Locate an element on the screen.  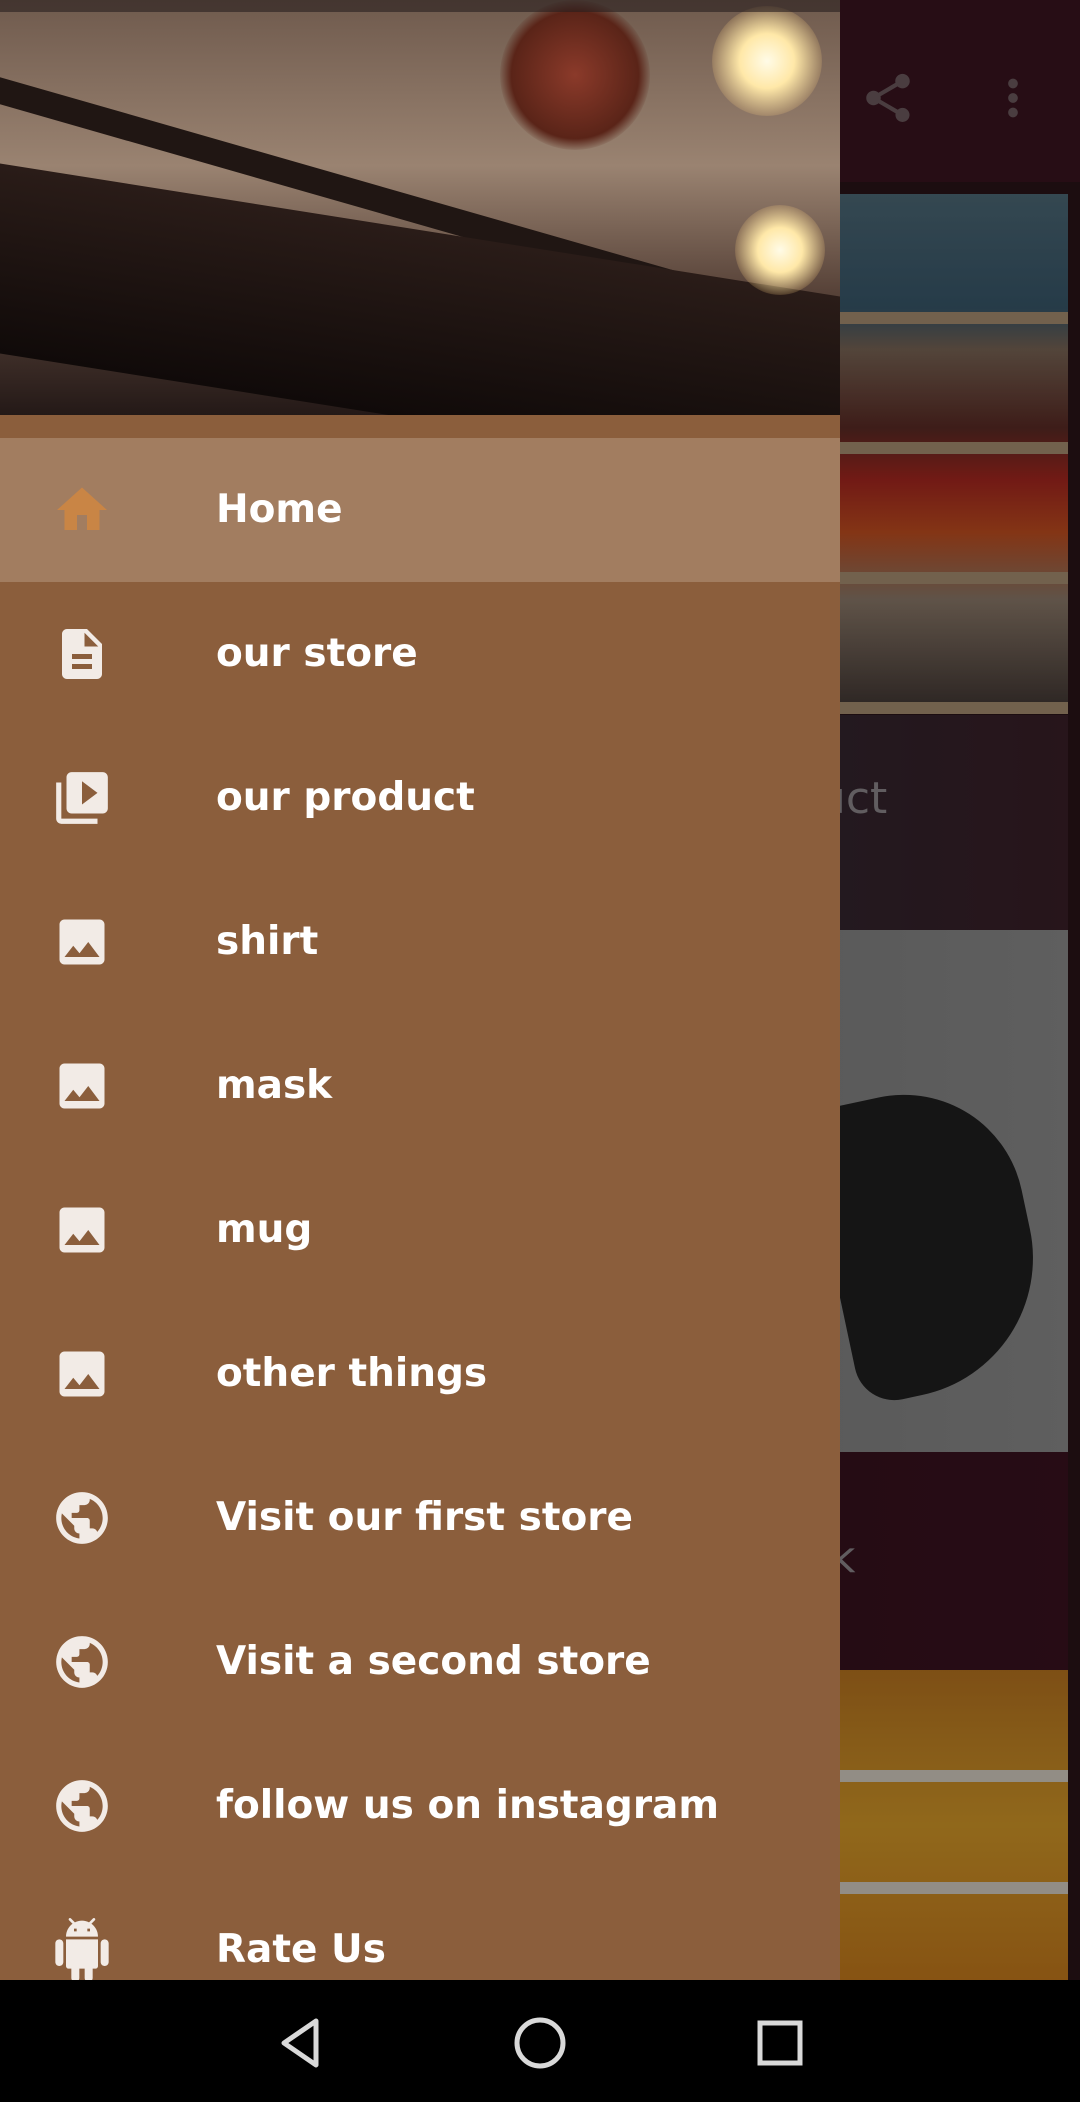
menu-item-mug: mug is located at coordinates (420, 1230).